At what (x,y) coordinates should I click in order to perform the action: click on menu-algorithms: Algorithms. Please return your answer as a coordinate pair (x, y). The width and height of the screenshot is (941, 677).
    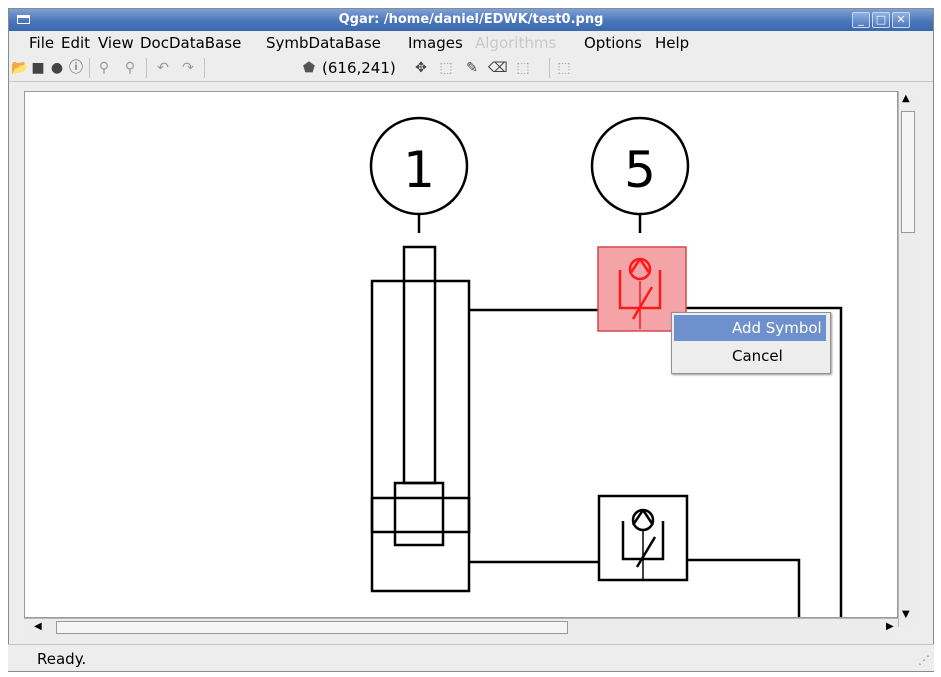
    Looking at the image, I should click on (516, 43).